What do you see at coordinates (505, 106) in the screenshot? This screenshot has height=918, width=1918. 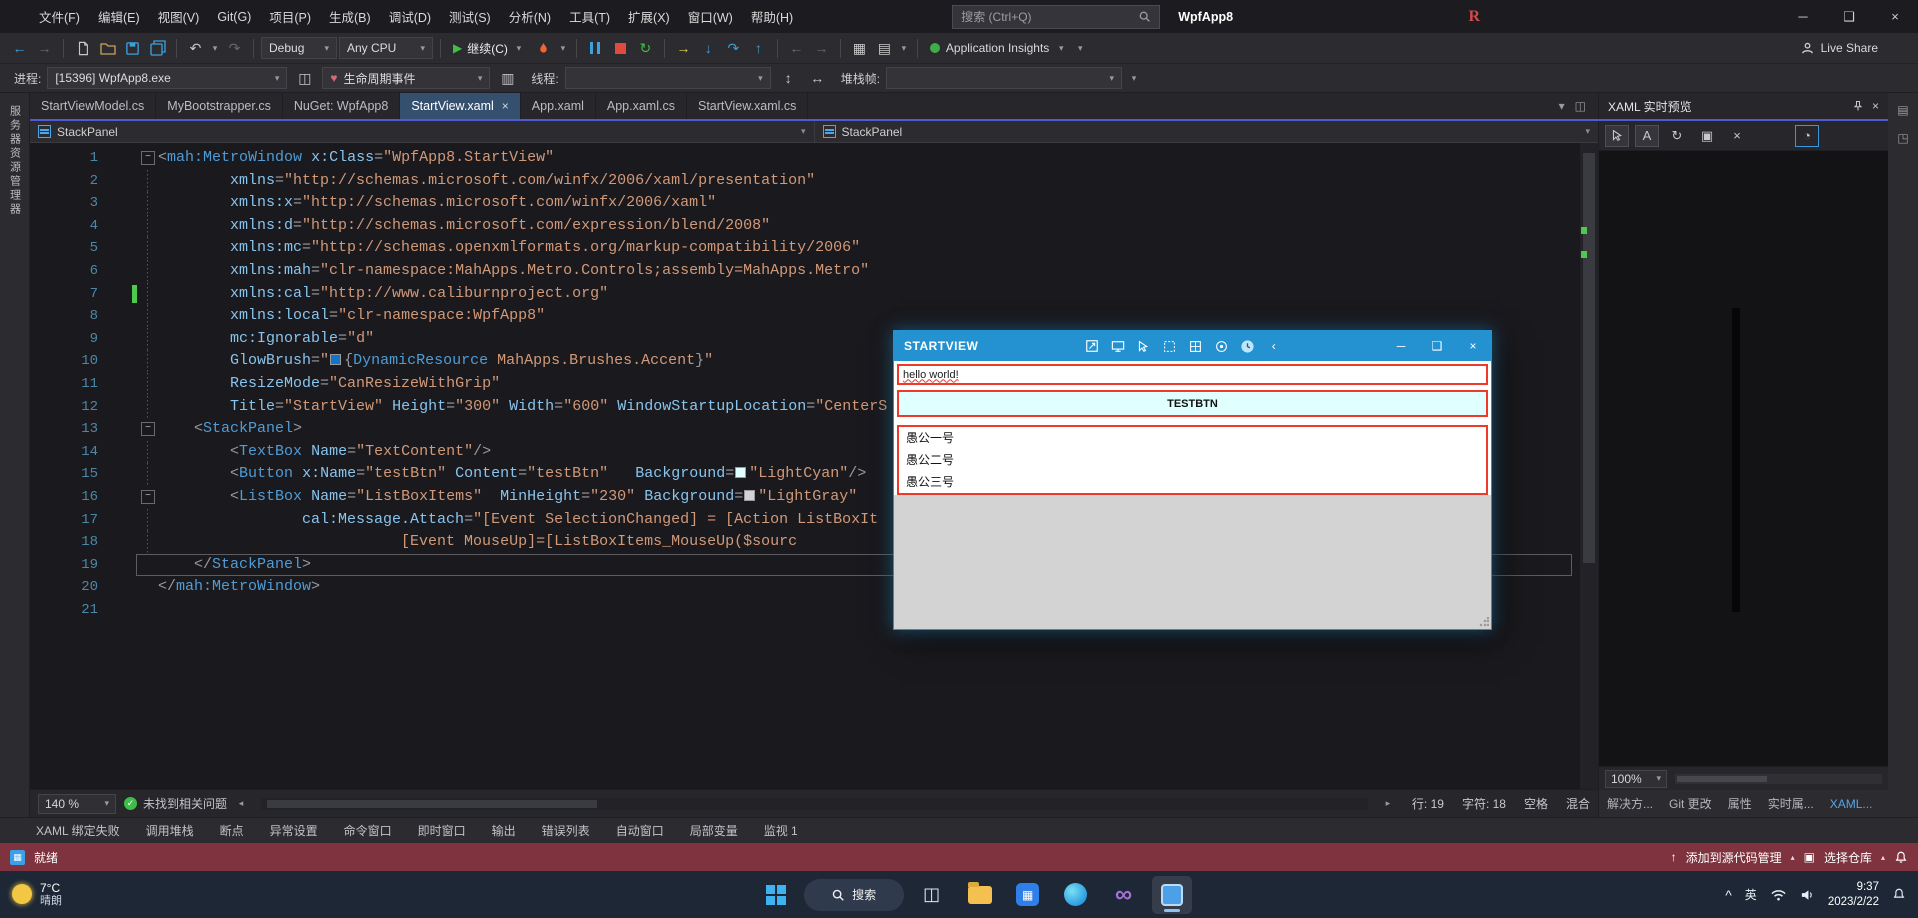 I see `tab-close-icon: ×` at bounding box center [505, 106].